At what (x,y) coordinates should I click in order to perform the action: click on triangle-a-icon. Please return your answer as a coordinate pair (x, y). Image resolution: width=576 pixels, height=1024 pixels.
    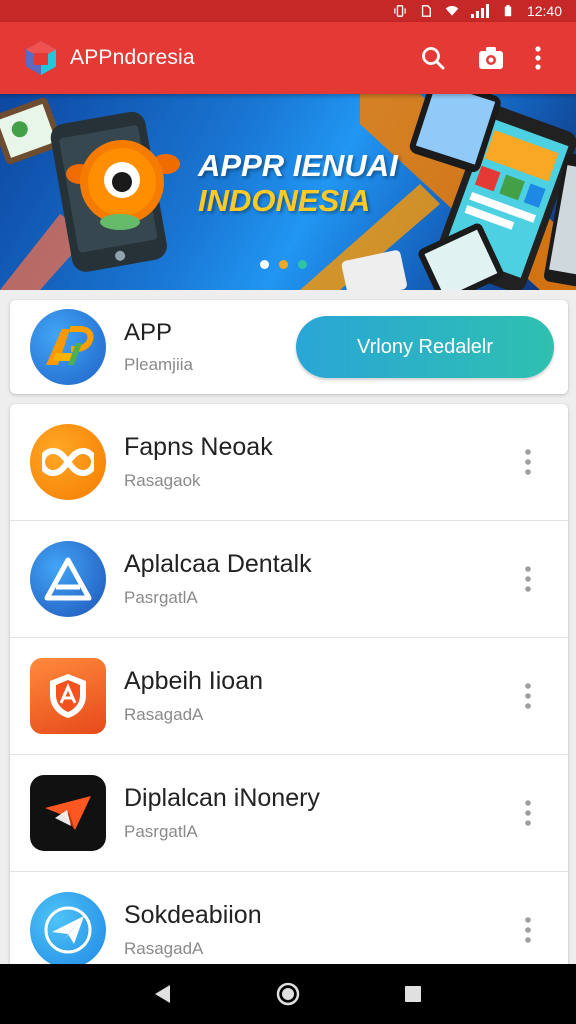
    Looking at the image, I should click on (68, 579).